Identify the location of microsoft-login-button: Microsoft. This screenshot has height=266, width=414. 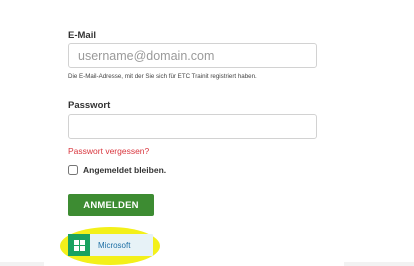
(110, 245).